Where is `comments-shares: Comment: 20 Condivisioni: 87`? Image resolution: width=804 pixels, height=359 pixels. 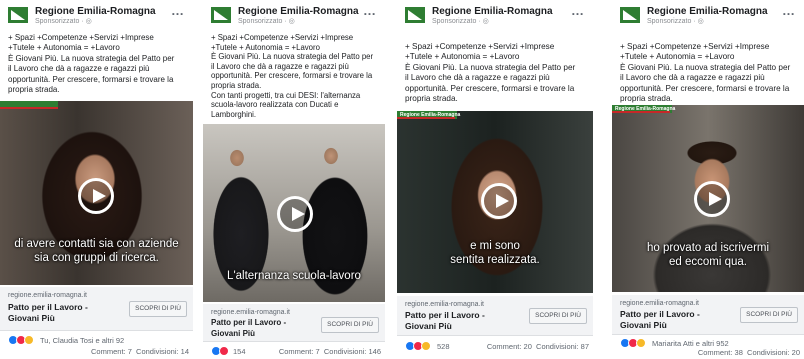
comments-shares: Comment: 20 Condivisioni: 87 is located at coordinates (538, 346).